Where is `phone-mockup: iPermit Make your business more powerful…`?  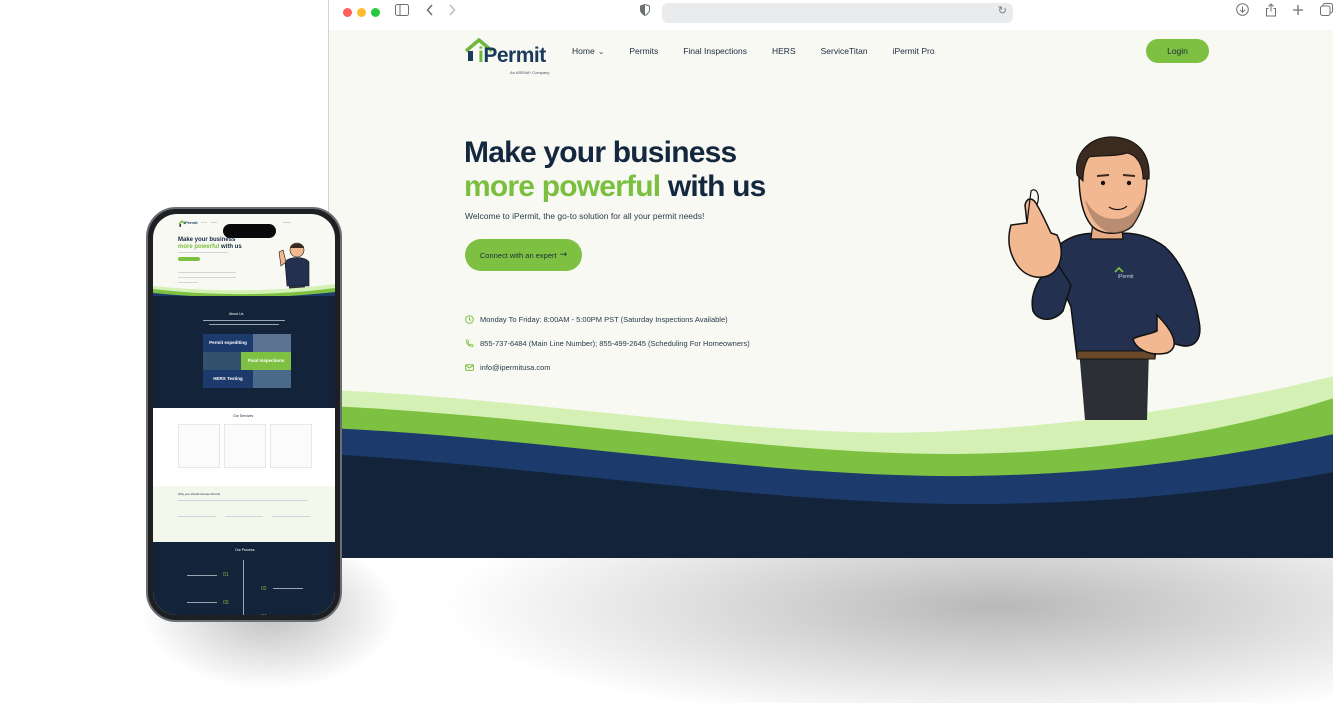 phone-mockup: iPermit Make your business more powerful… is located at coordinates (244, 414).